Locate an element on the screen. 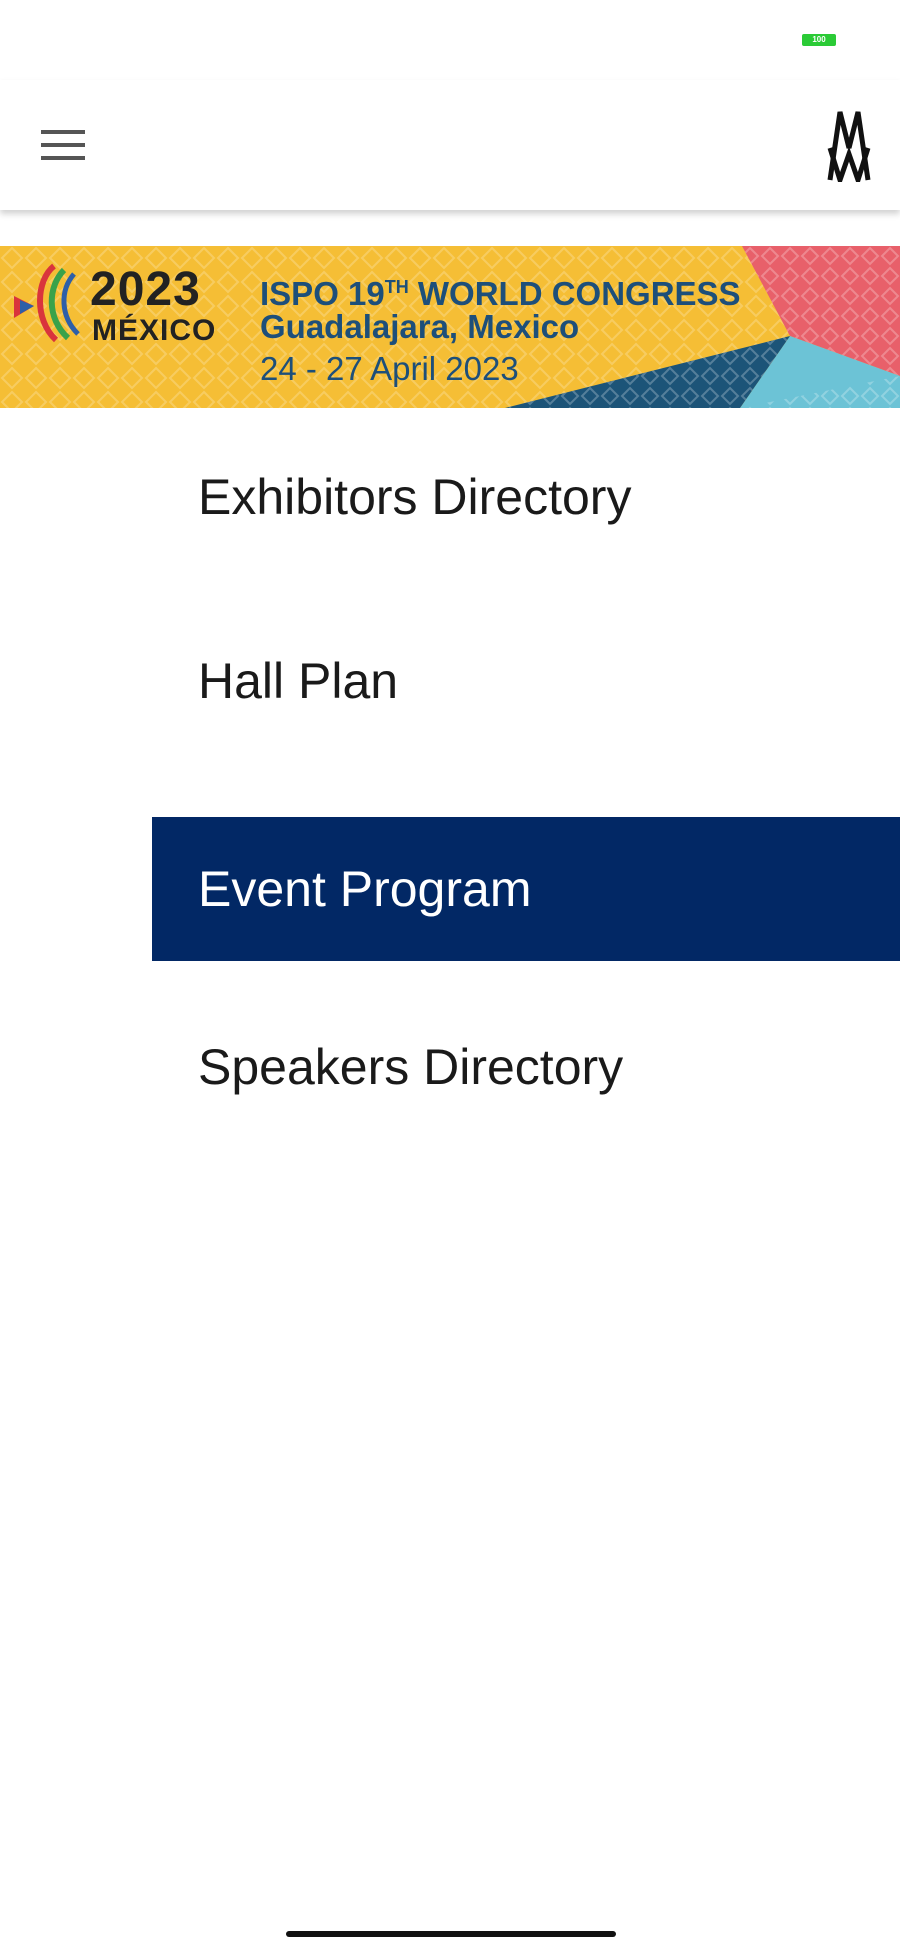  congress-title-prefix: ISPO 19 is located at coordinates (322, 293).